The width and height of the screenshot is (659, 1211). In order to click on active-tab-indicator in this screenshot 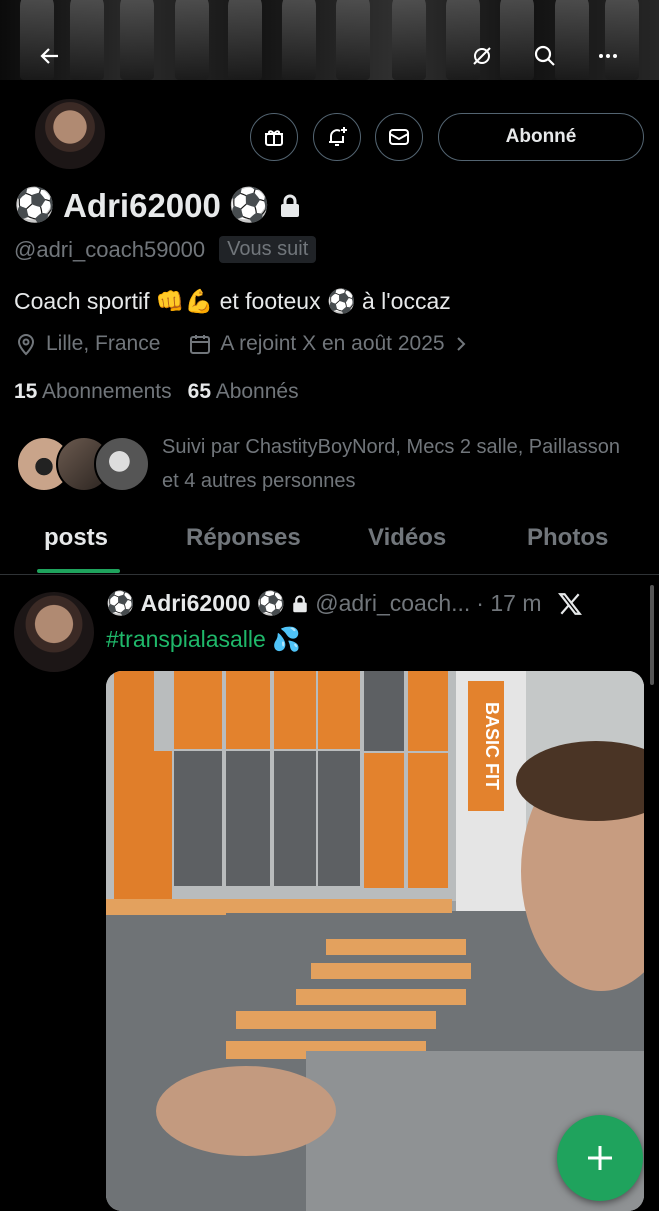, I will do `click(78, 571)`.